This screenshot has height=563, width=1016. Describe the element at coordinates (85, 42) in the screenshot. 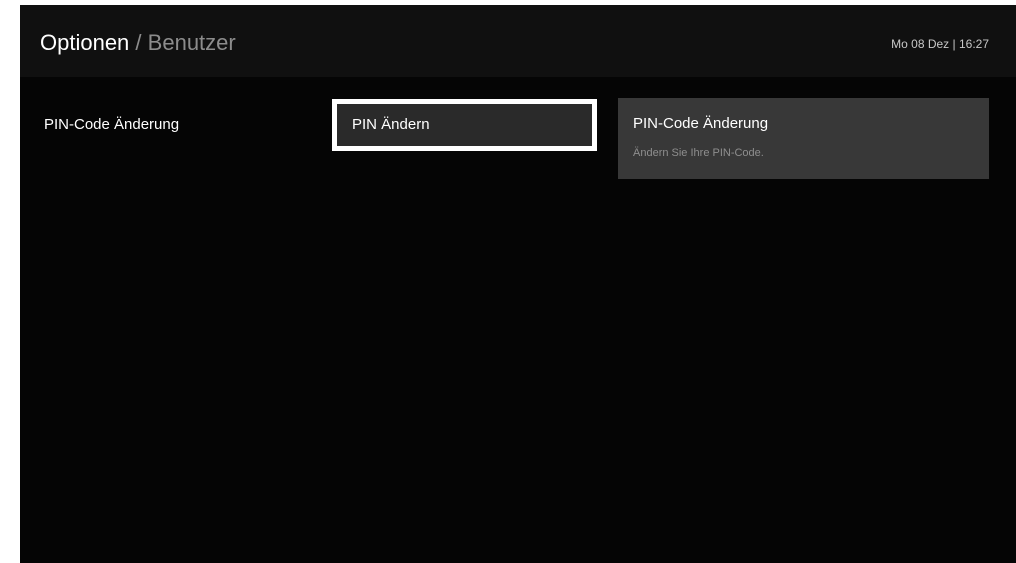

I see `breadcrumb-title: Optionen` at that location.